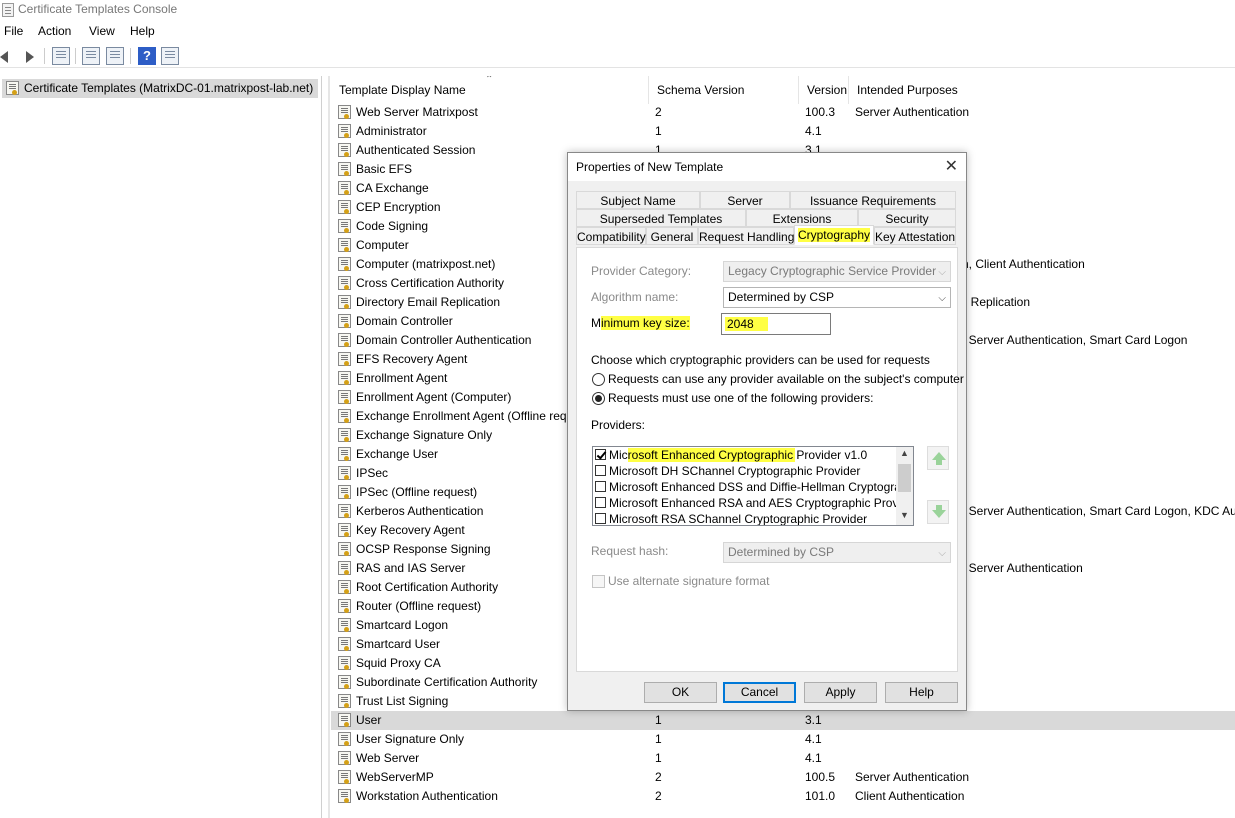 This screenshot has height=818, width=1235. What do you see at coordinates (428, 302) in the screenshot?
I see `cell-display-name: Directory Email Replication` at bounding box center [428, 302].